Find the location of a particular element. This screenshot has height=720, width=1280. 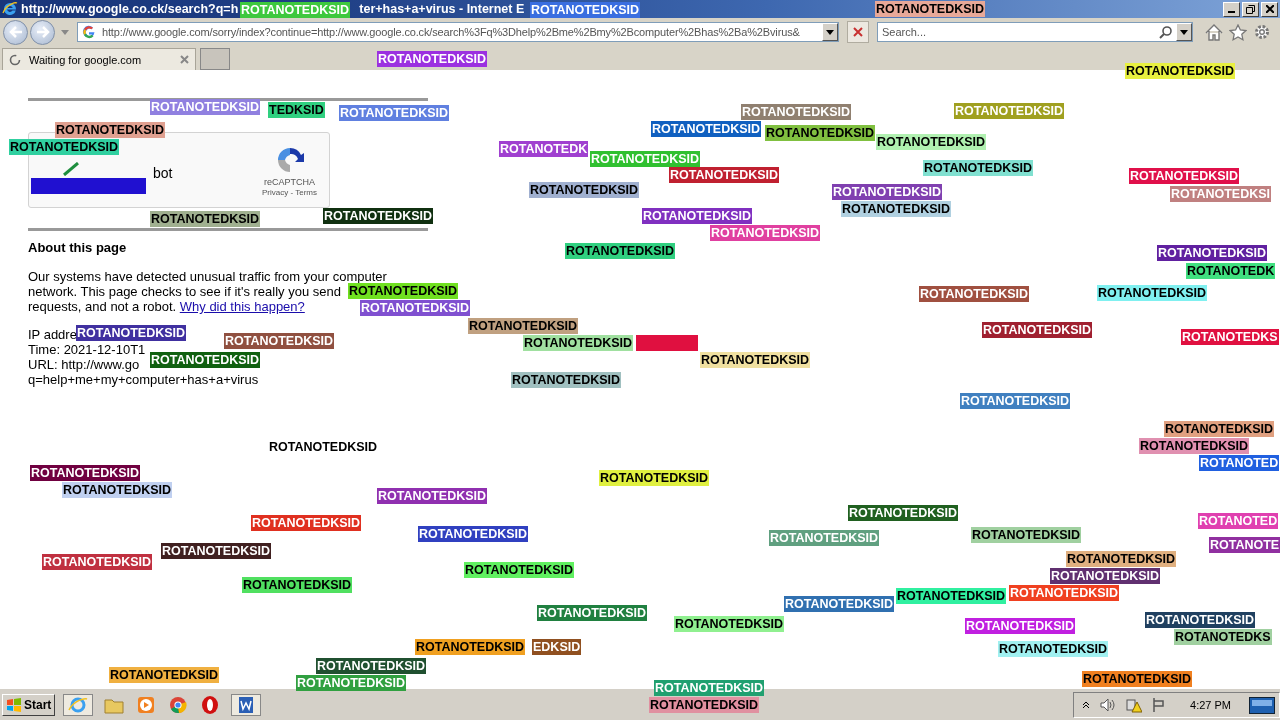

overlay-label: ROTANOTE is located at coordinates (1244, 545).